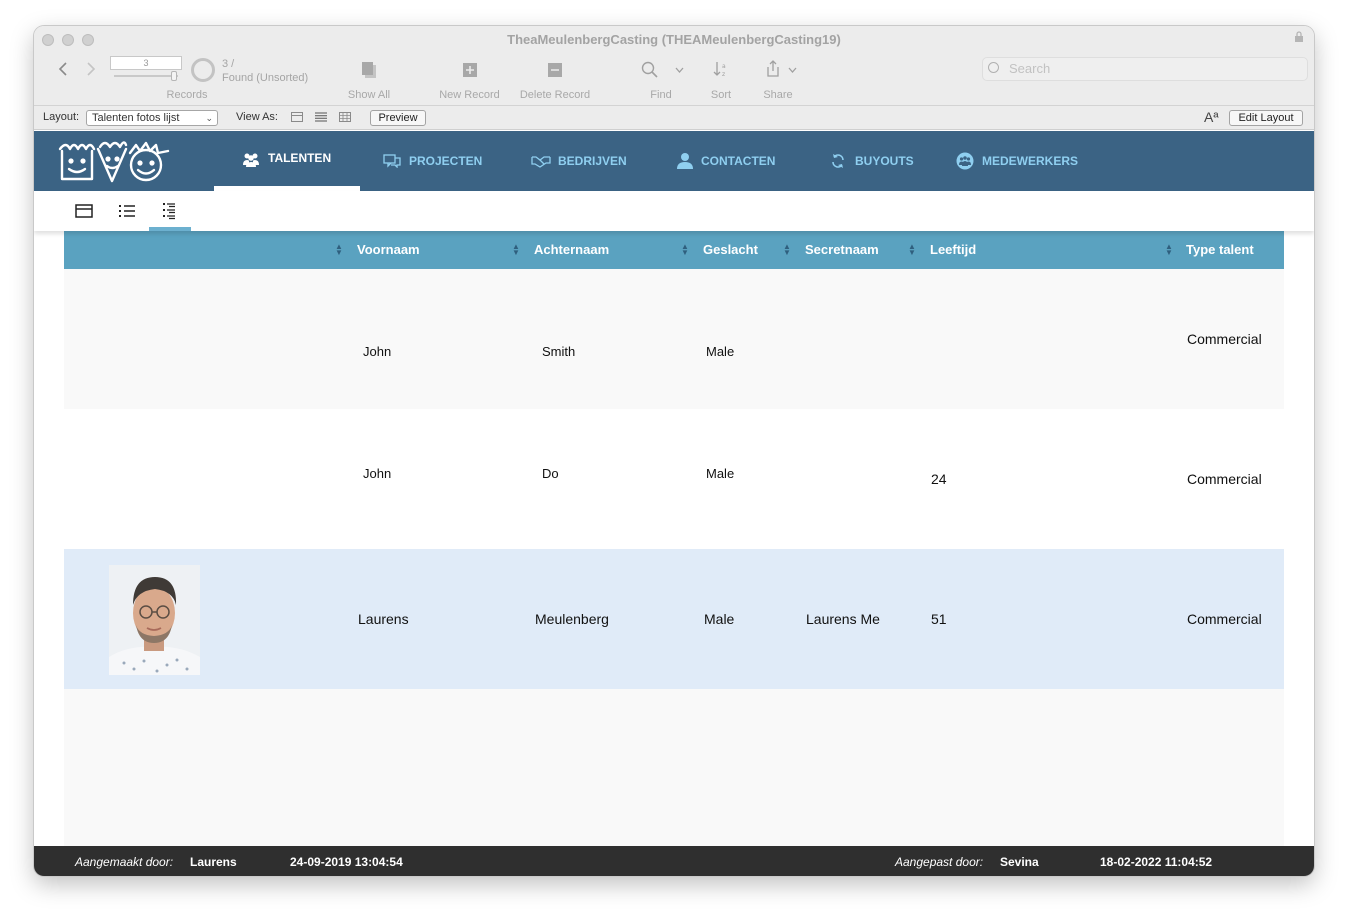 The image size is (1348, 918). What do you see at coordinates (724, 66) in the screenshot?
I see `svg-text: a` at bounding box center [724, 66].